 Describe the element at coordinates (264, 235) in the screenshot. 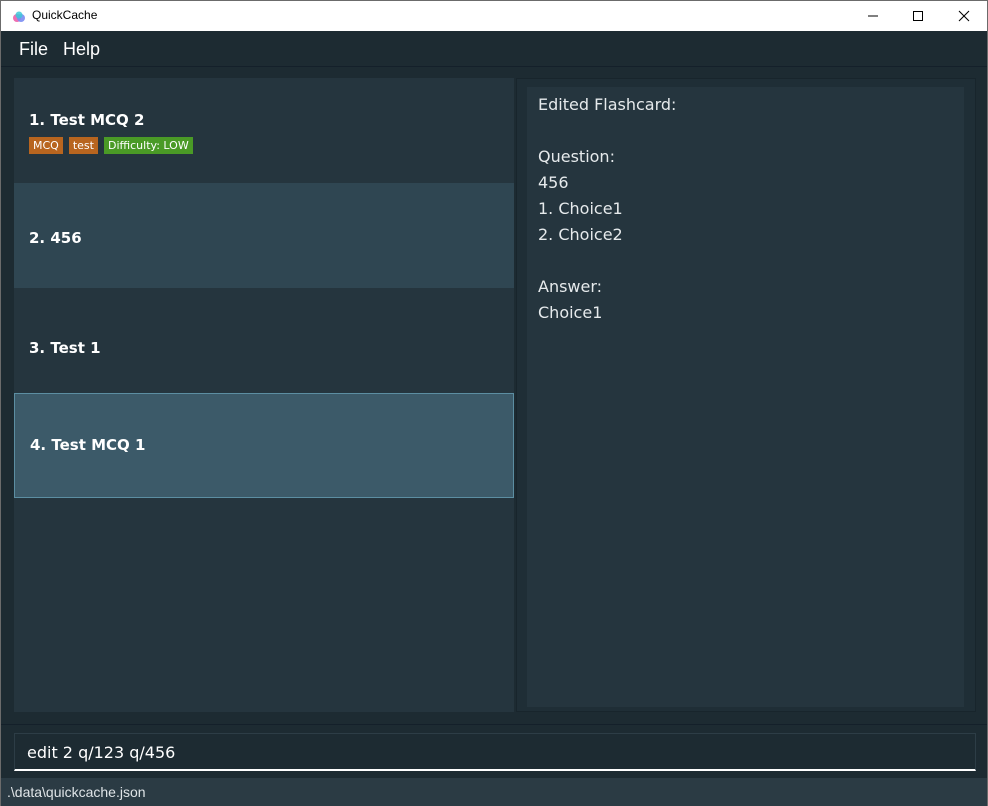

I see `flashcard-item: 2. 456` at that location.